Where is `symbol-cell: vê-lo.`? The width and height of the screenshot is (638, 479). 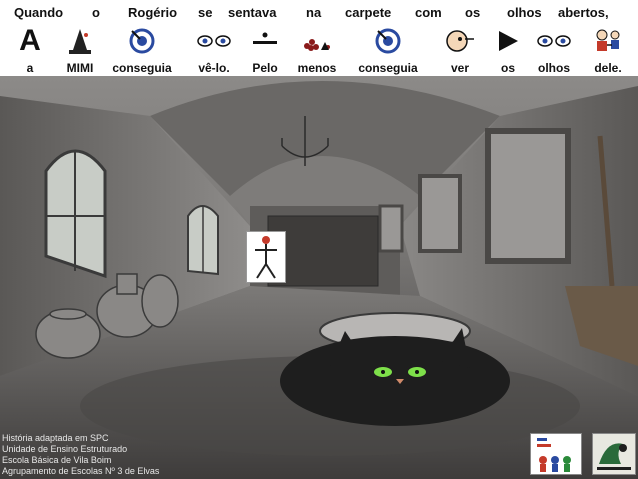 symbol-cell: vê-lo. is located at coordinates (214, 51).